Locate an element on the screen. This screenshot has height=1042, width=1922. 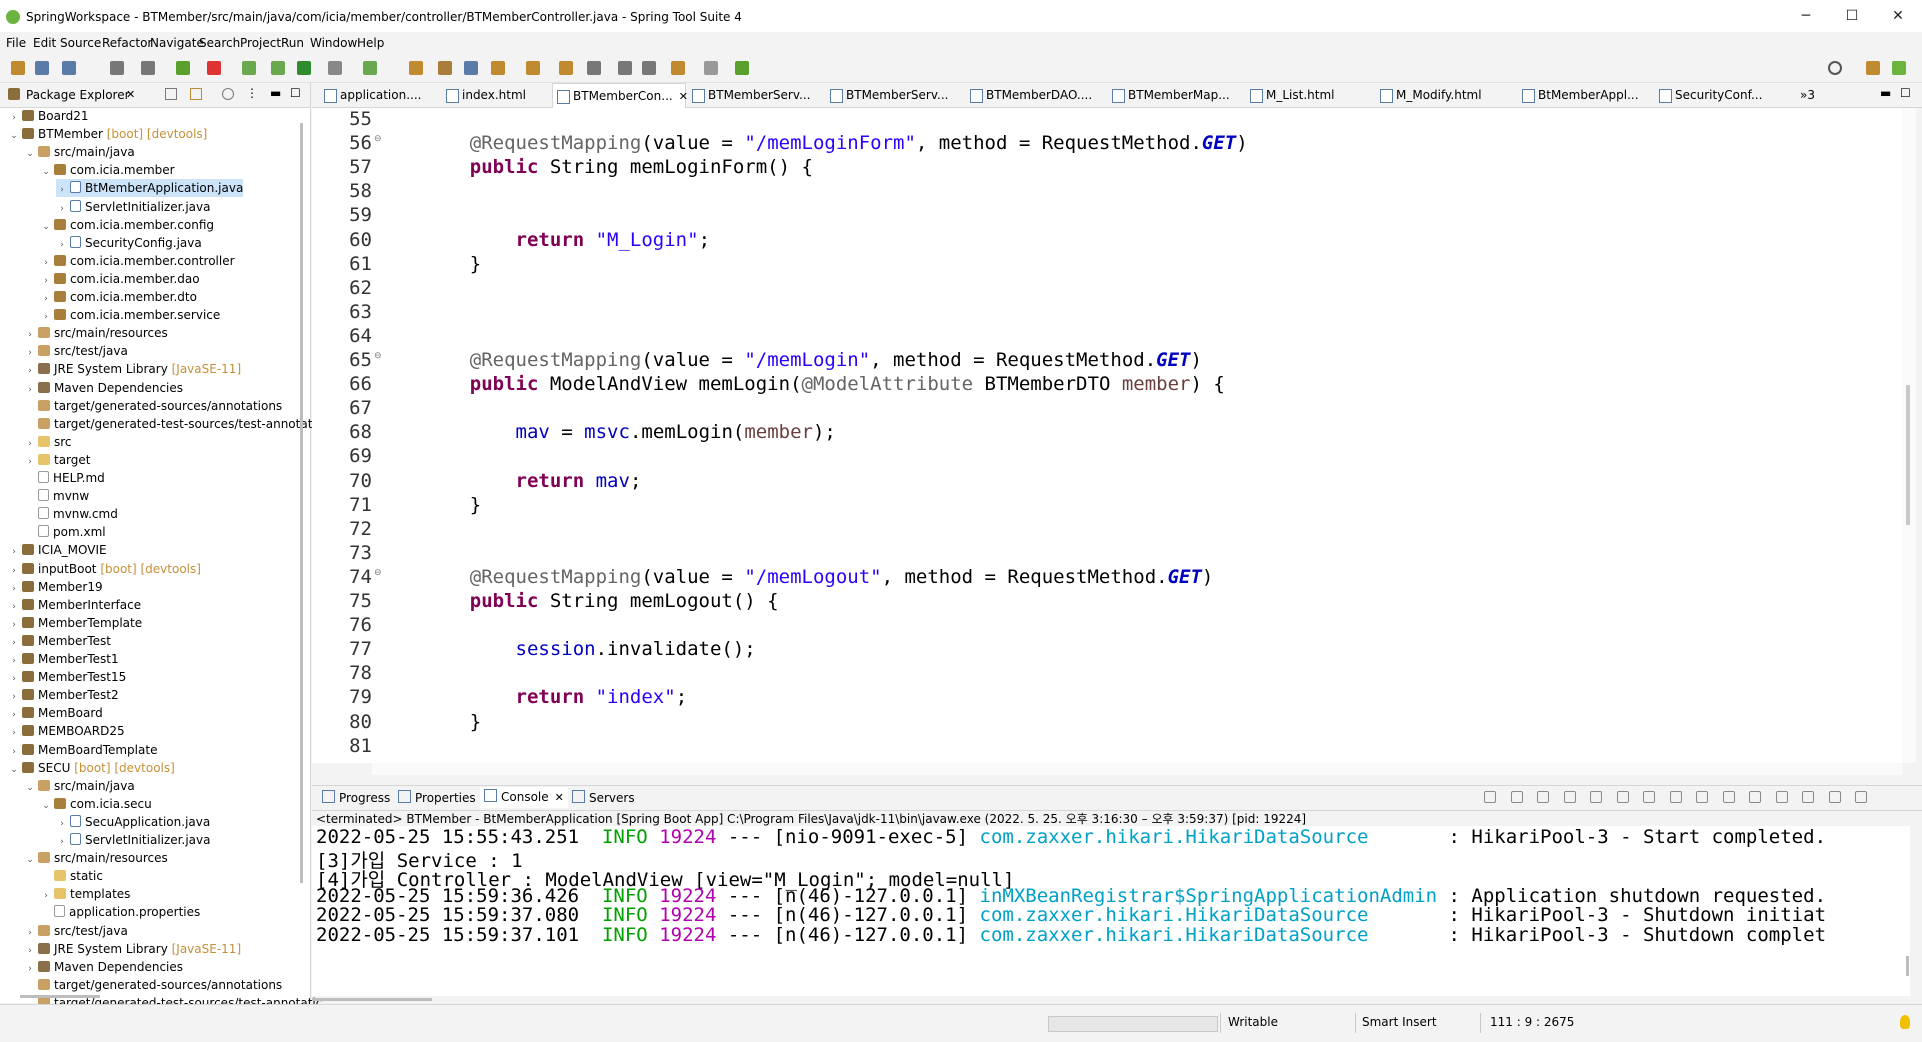
menu-window: Window is located at coordinates (333, 43).